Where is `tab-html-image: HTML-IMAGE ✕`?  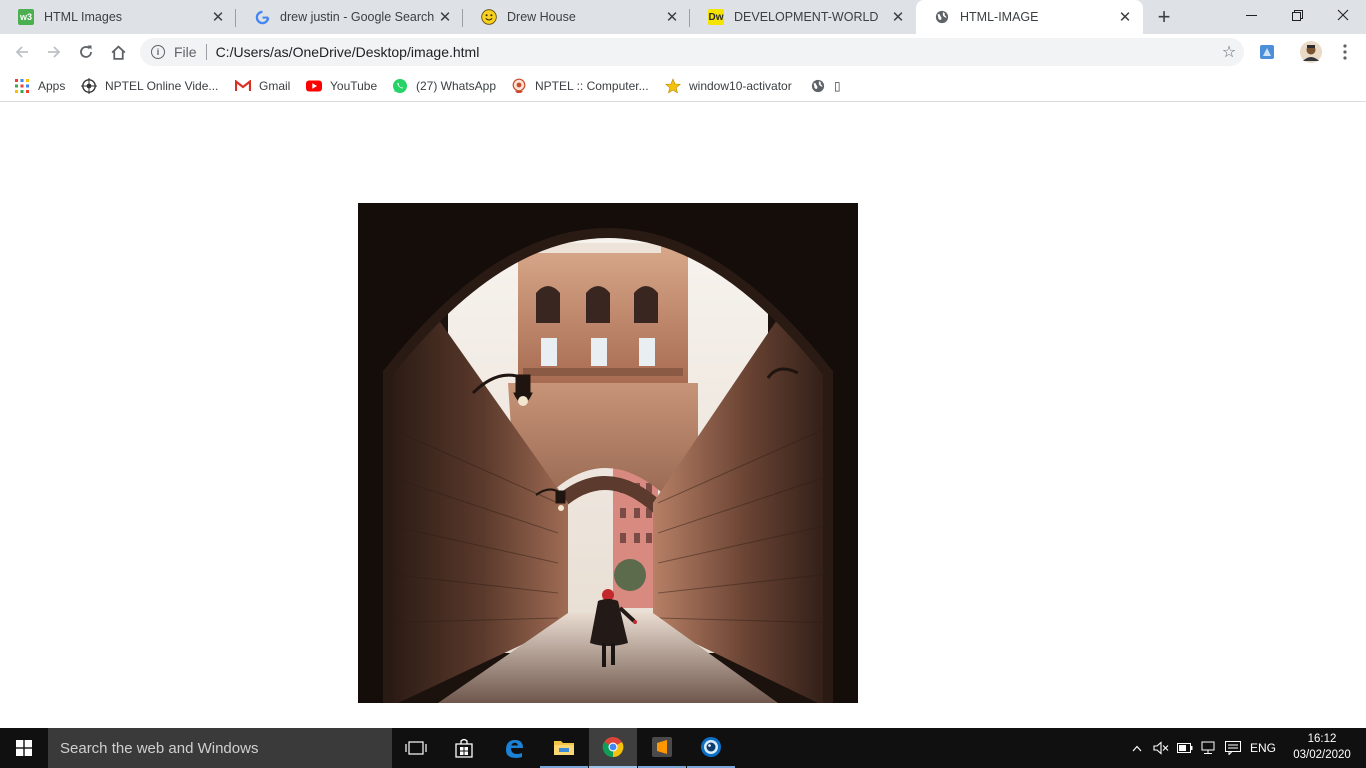 tab-html-image: HTML-IMAGE ✕ is located at coordinates (1029, 17).